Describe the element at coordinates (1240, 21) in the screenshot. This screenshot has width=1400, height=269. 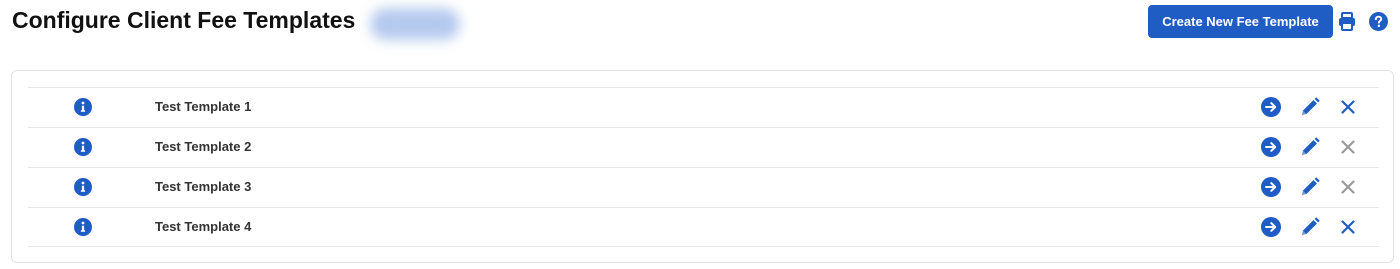
I see `create-fee-template-button: Create New Fee Template` at that location.